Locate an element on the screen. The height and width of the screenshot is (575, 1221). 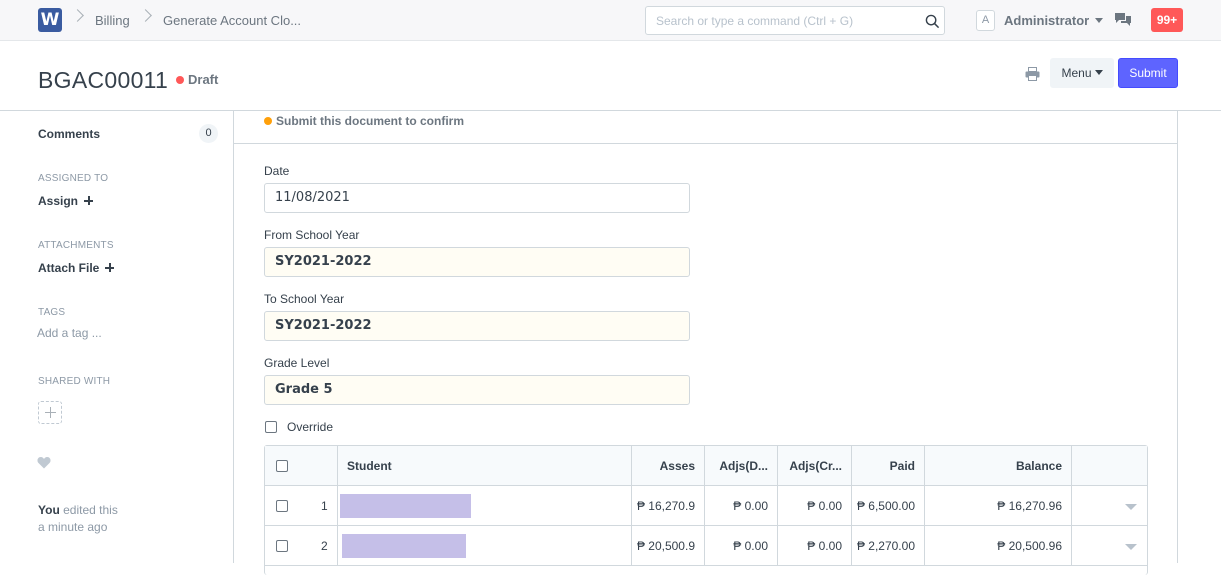
status-indicator: Draft is located at coordinates (197, 79).